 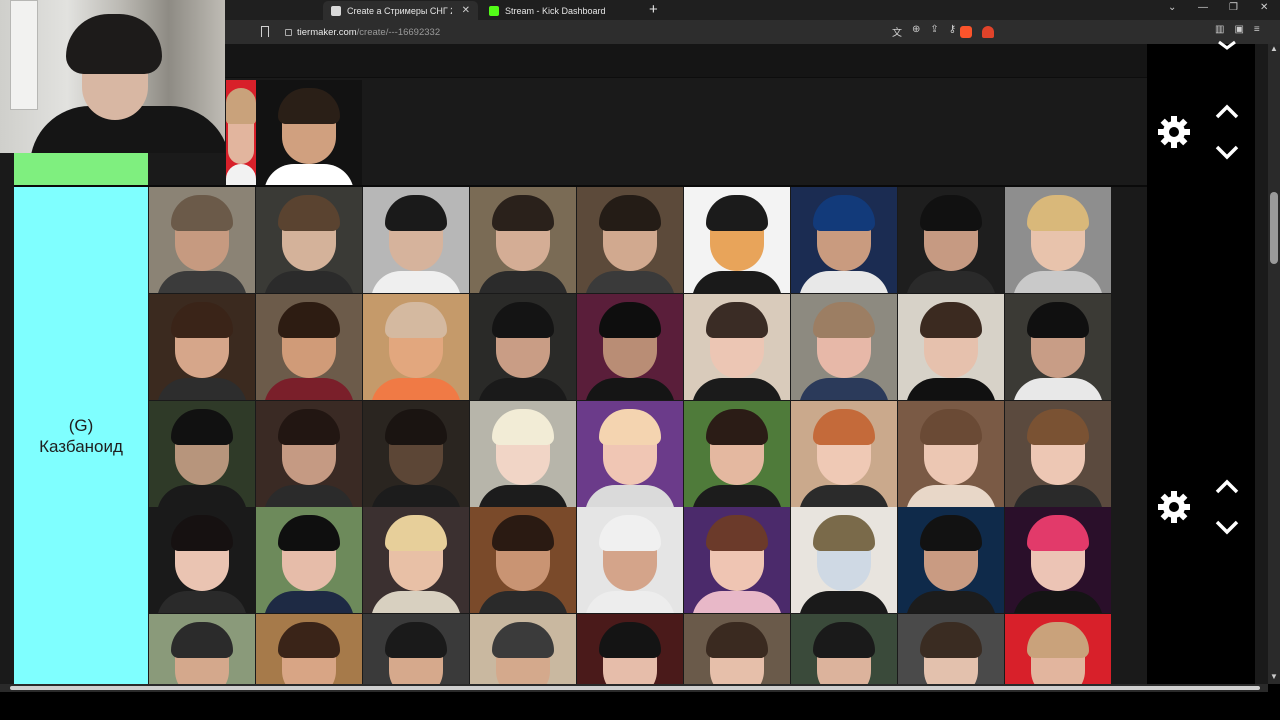 I want to click on translate-icon: 文, so click(x=897, y=31).